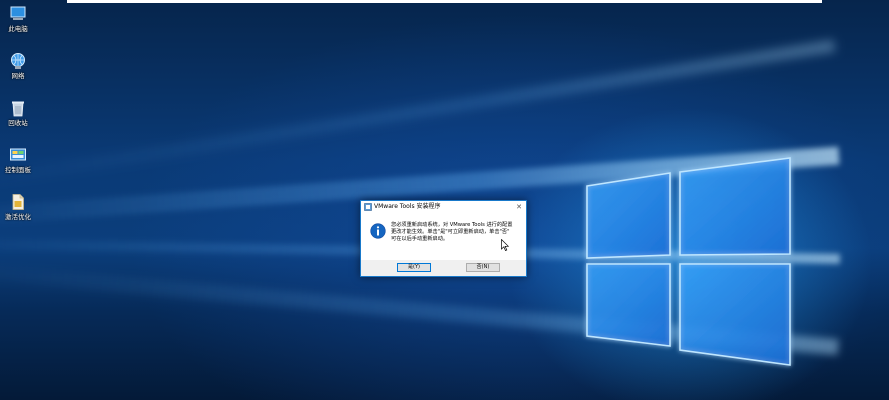 Image resolution: width=889 pixels, height=400 pixels. What do you see at coordinates (18, 109) in the screenshot?
I see `recycle-bin-icon` at bounding box center [18, 109].